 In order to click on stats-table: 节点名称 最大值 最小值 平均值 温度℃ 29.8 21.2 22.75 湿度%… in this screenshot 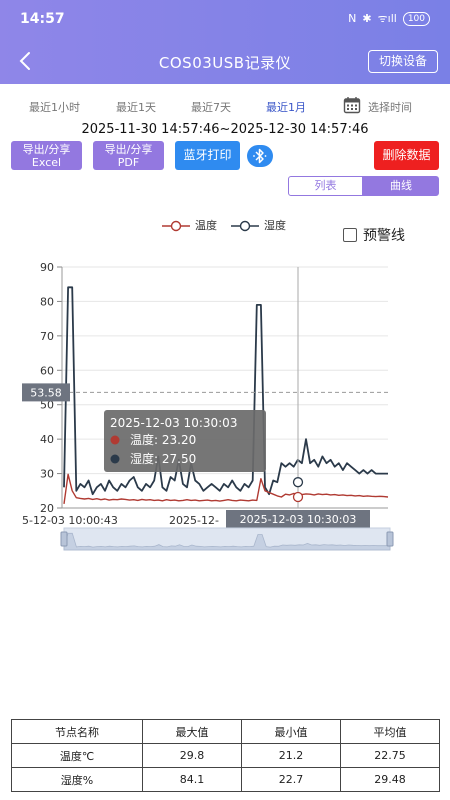, I will do `click(225, 755)`.